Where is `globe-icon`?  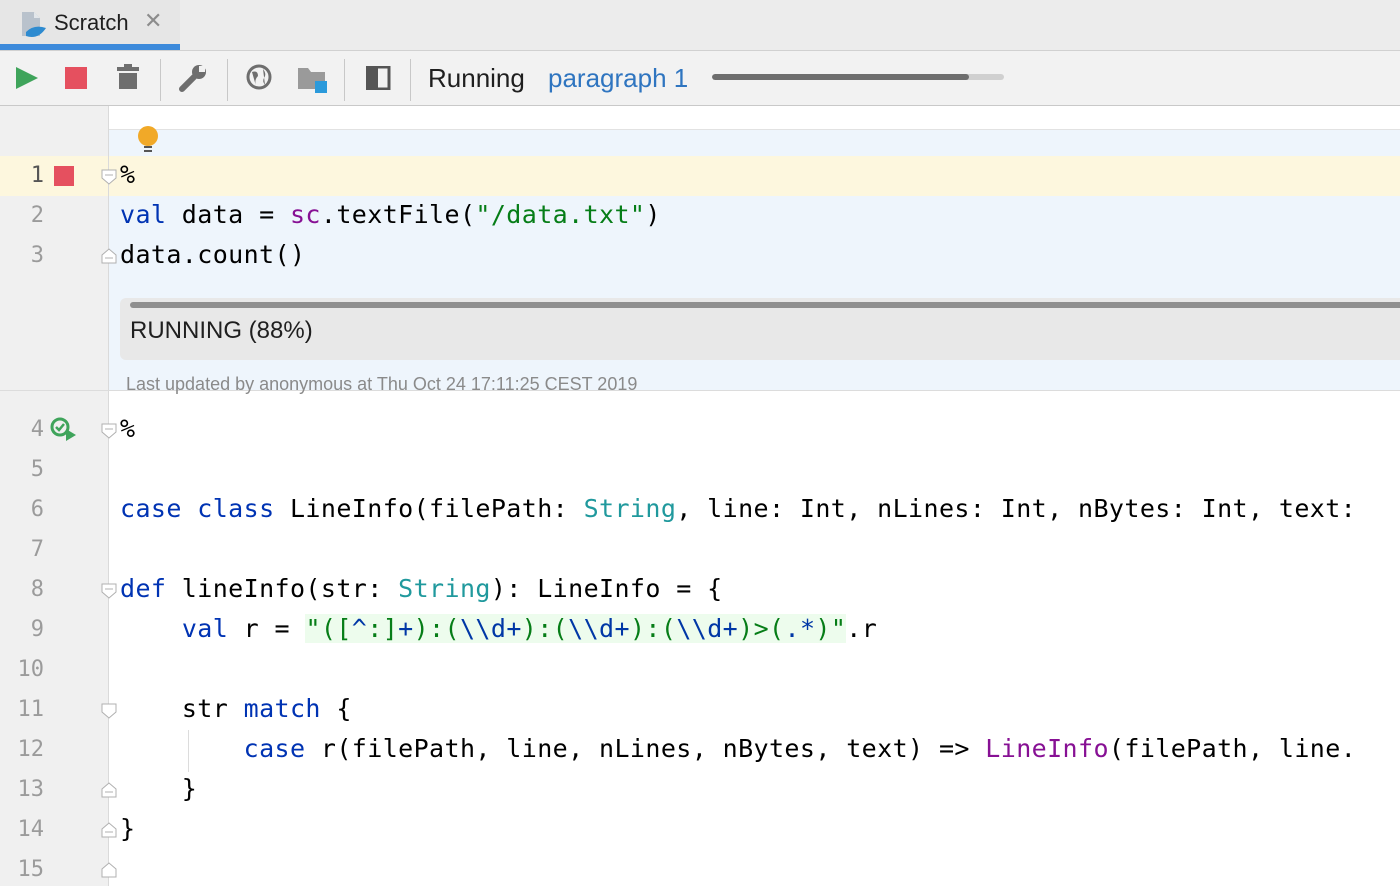 globe-icon is located at coordinates (259, 77).